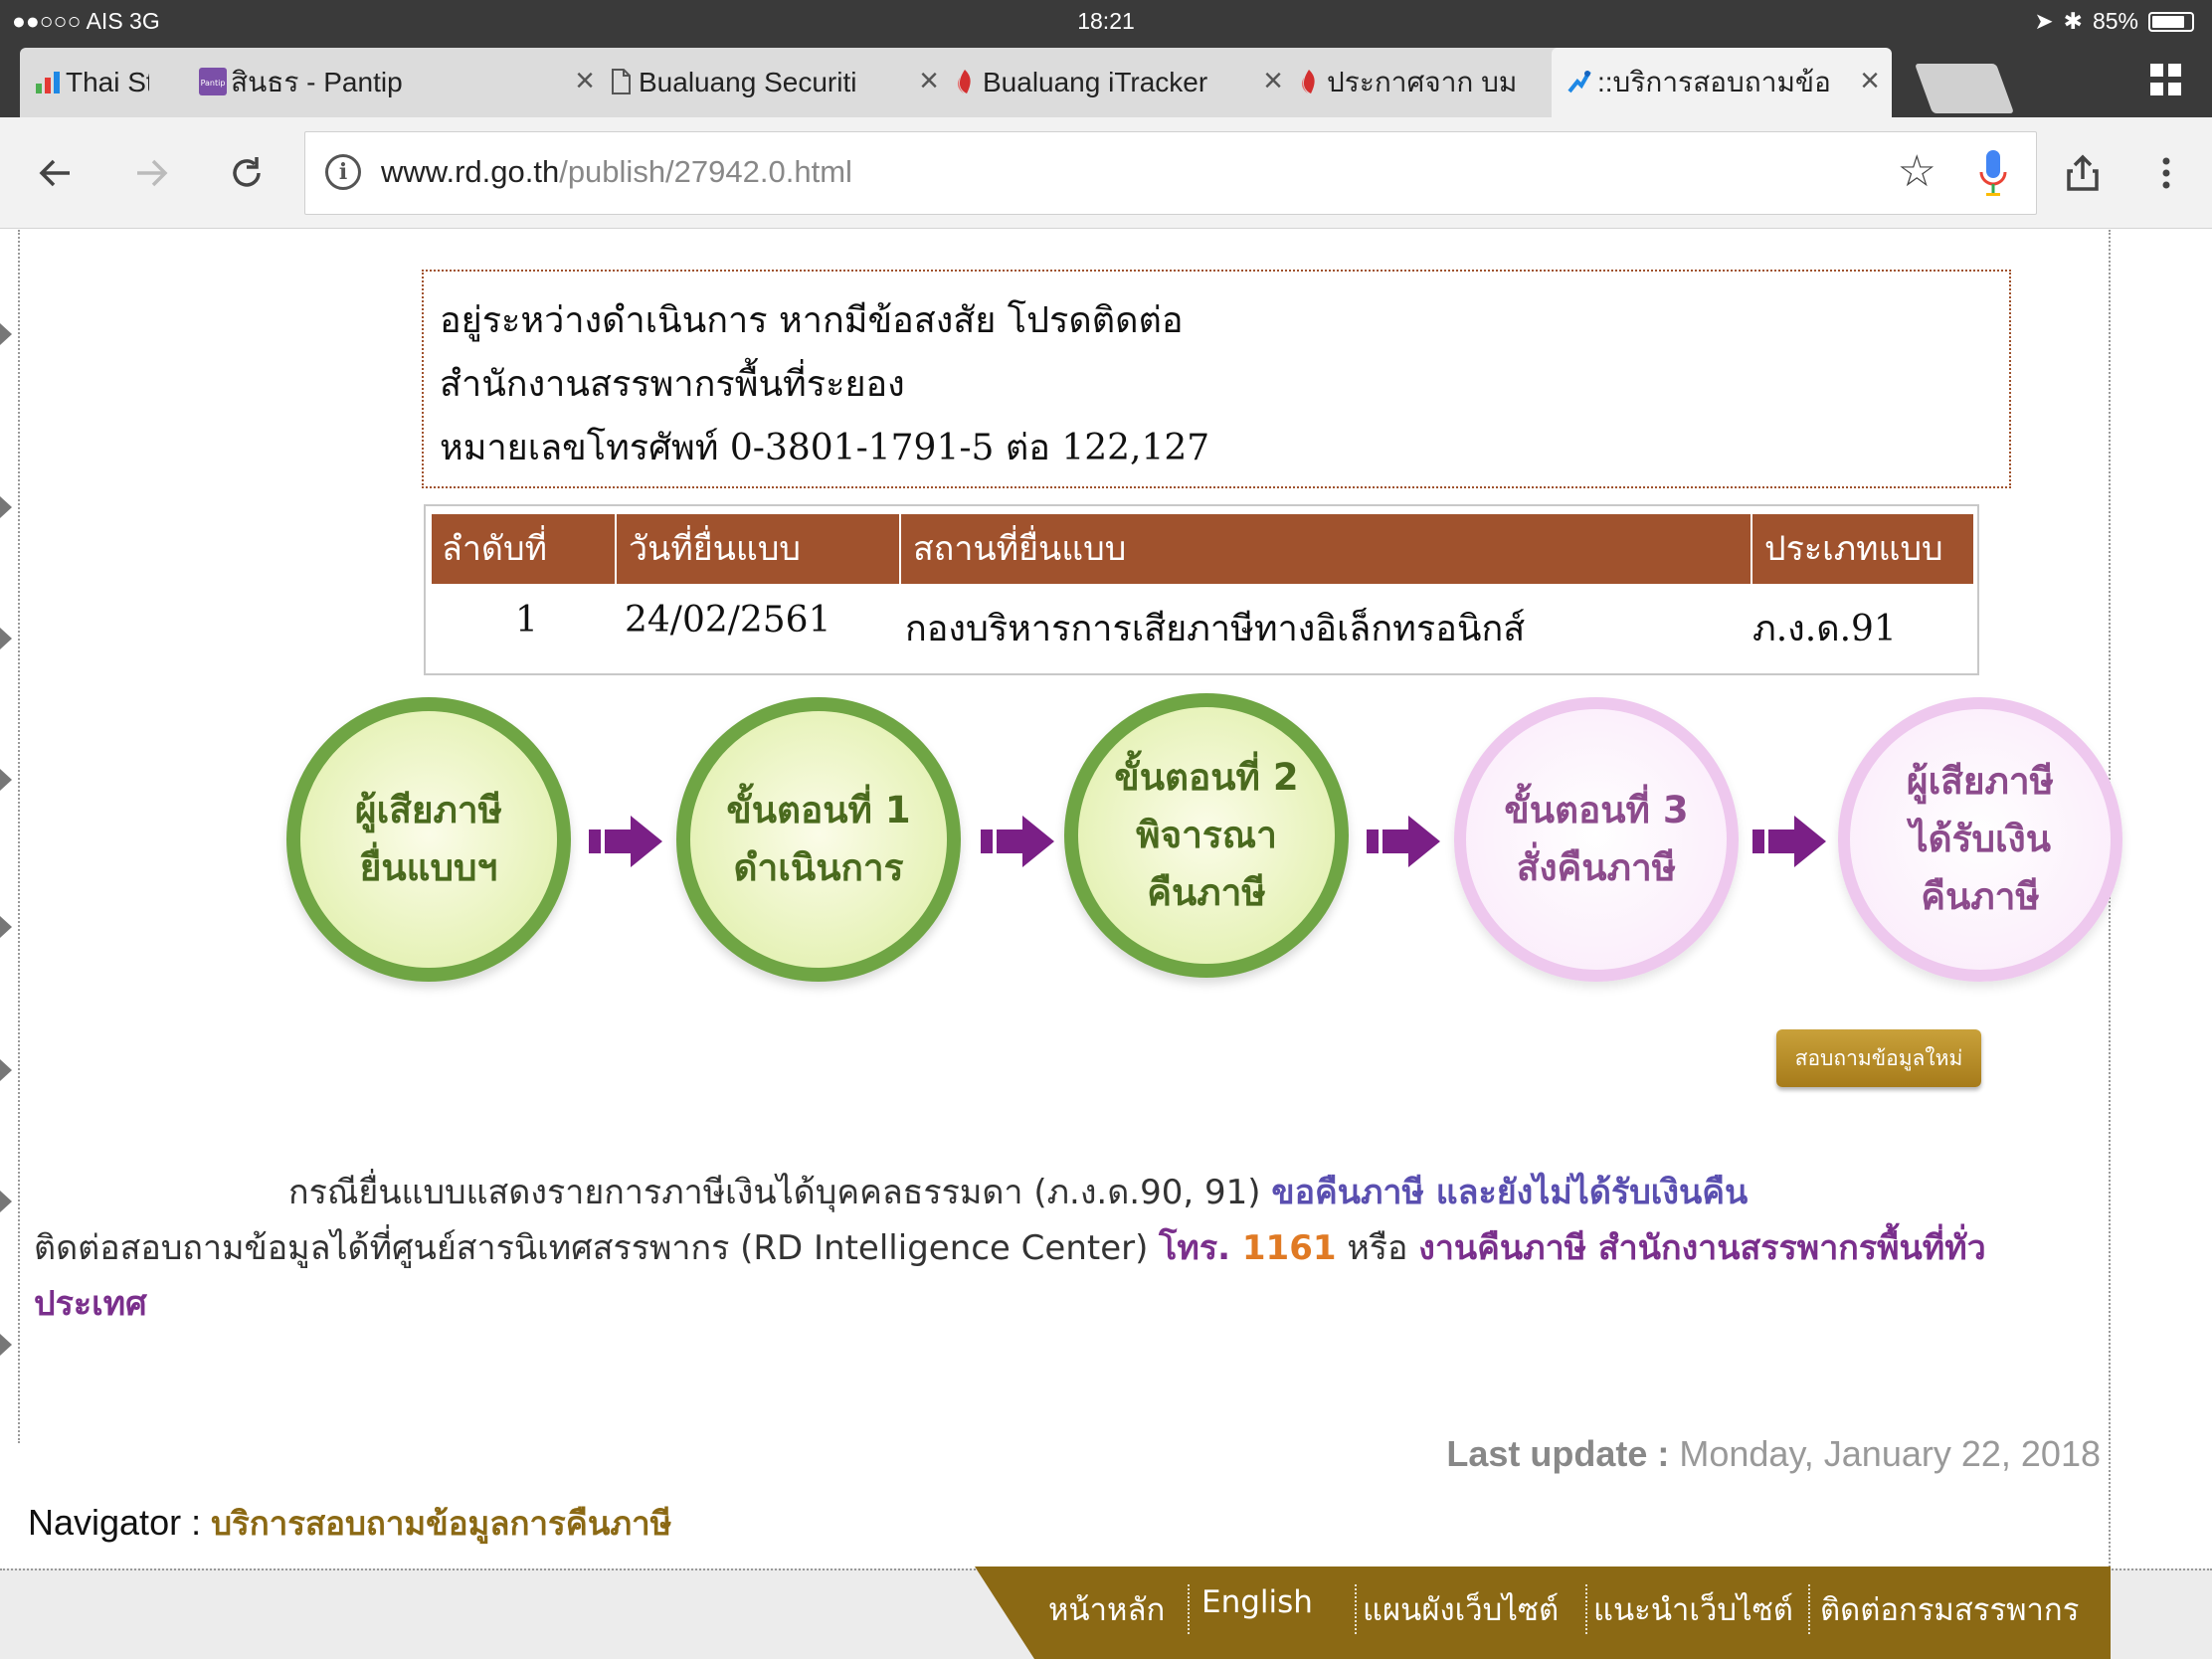  What do you see at coordinates (2044, 21) in the screenshot?
I see `location-icon: ➤` at bounding box center [2044, 21].